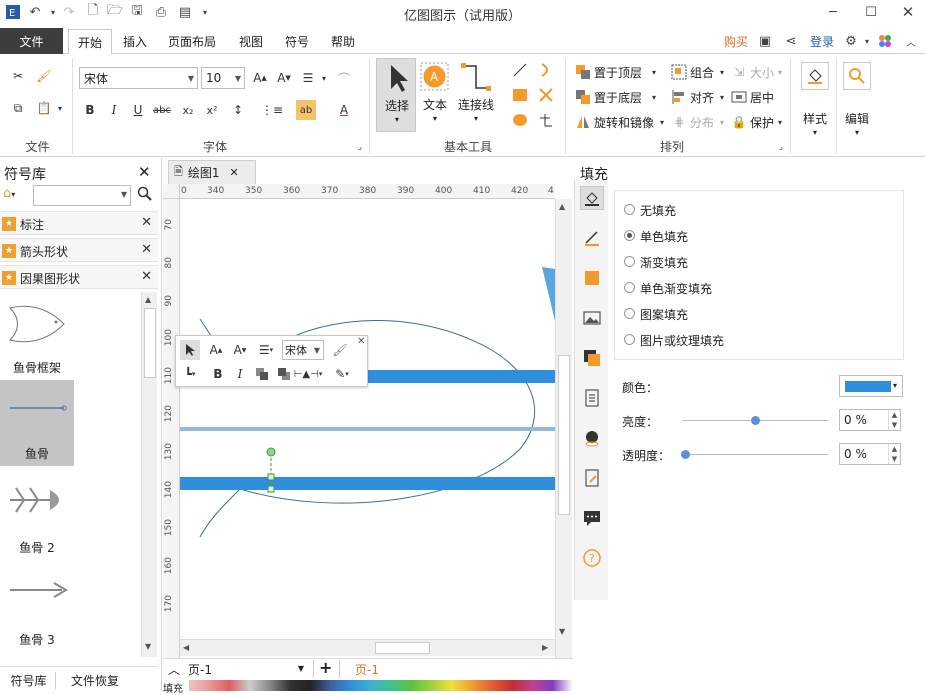 Image resolution: width=925 pixels, height=695 pixels. I want to click on close-tab-icon: ✕, so click(234, 172).